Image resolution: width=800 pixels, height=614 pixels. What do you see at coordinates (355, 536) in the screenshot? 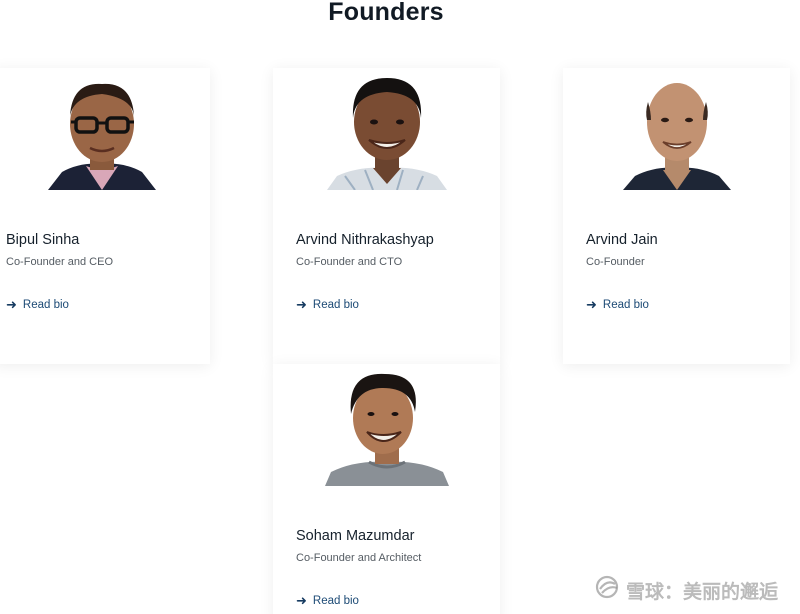
I see `founder-name: Soham Mazumdar` at bounding box center [355, 536].